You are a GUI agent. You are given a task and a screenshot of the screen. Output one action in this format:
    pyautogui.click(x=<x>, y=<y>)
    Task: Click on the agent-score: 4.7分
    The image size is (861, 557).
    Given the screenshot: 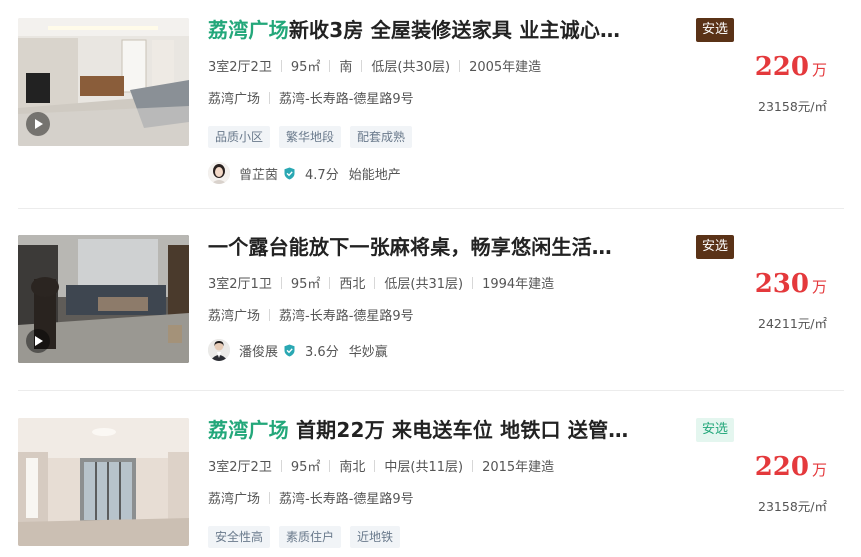 What is the action you would take?
    pyautogui.click(x=322, y=175)
    